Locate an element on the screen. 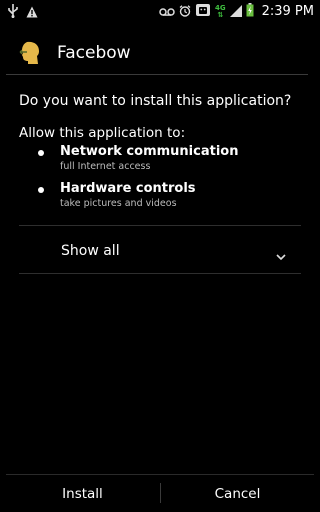  permission-subtitle: take pictures and videos is located at coordinates (118, 203).